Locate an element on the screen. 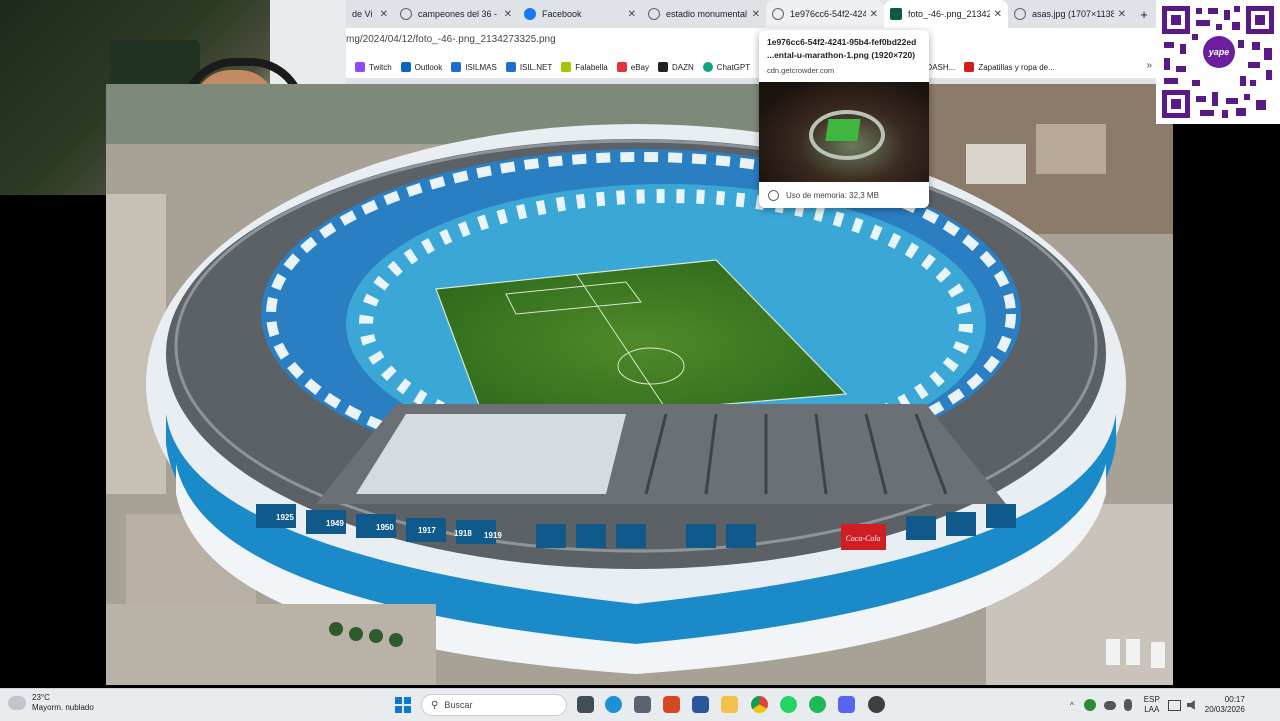 The width and height of the screenshot is (1280, 721). bookmark-outlook: Outlook is located at coordinates (421, 67).